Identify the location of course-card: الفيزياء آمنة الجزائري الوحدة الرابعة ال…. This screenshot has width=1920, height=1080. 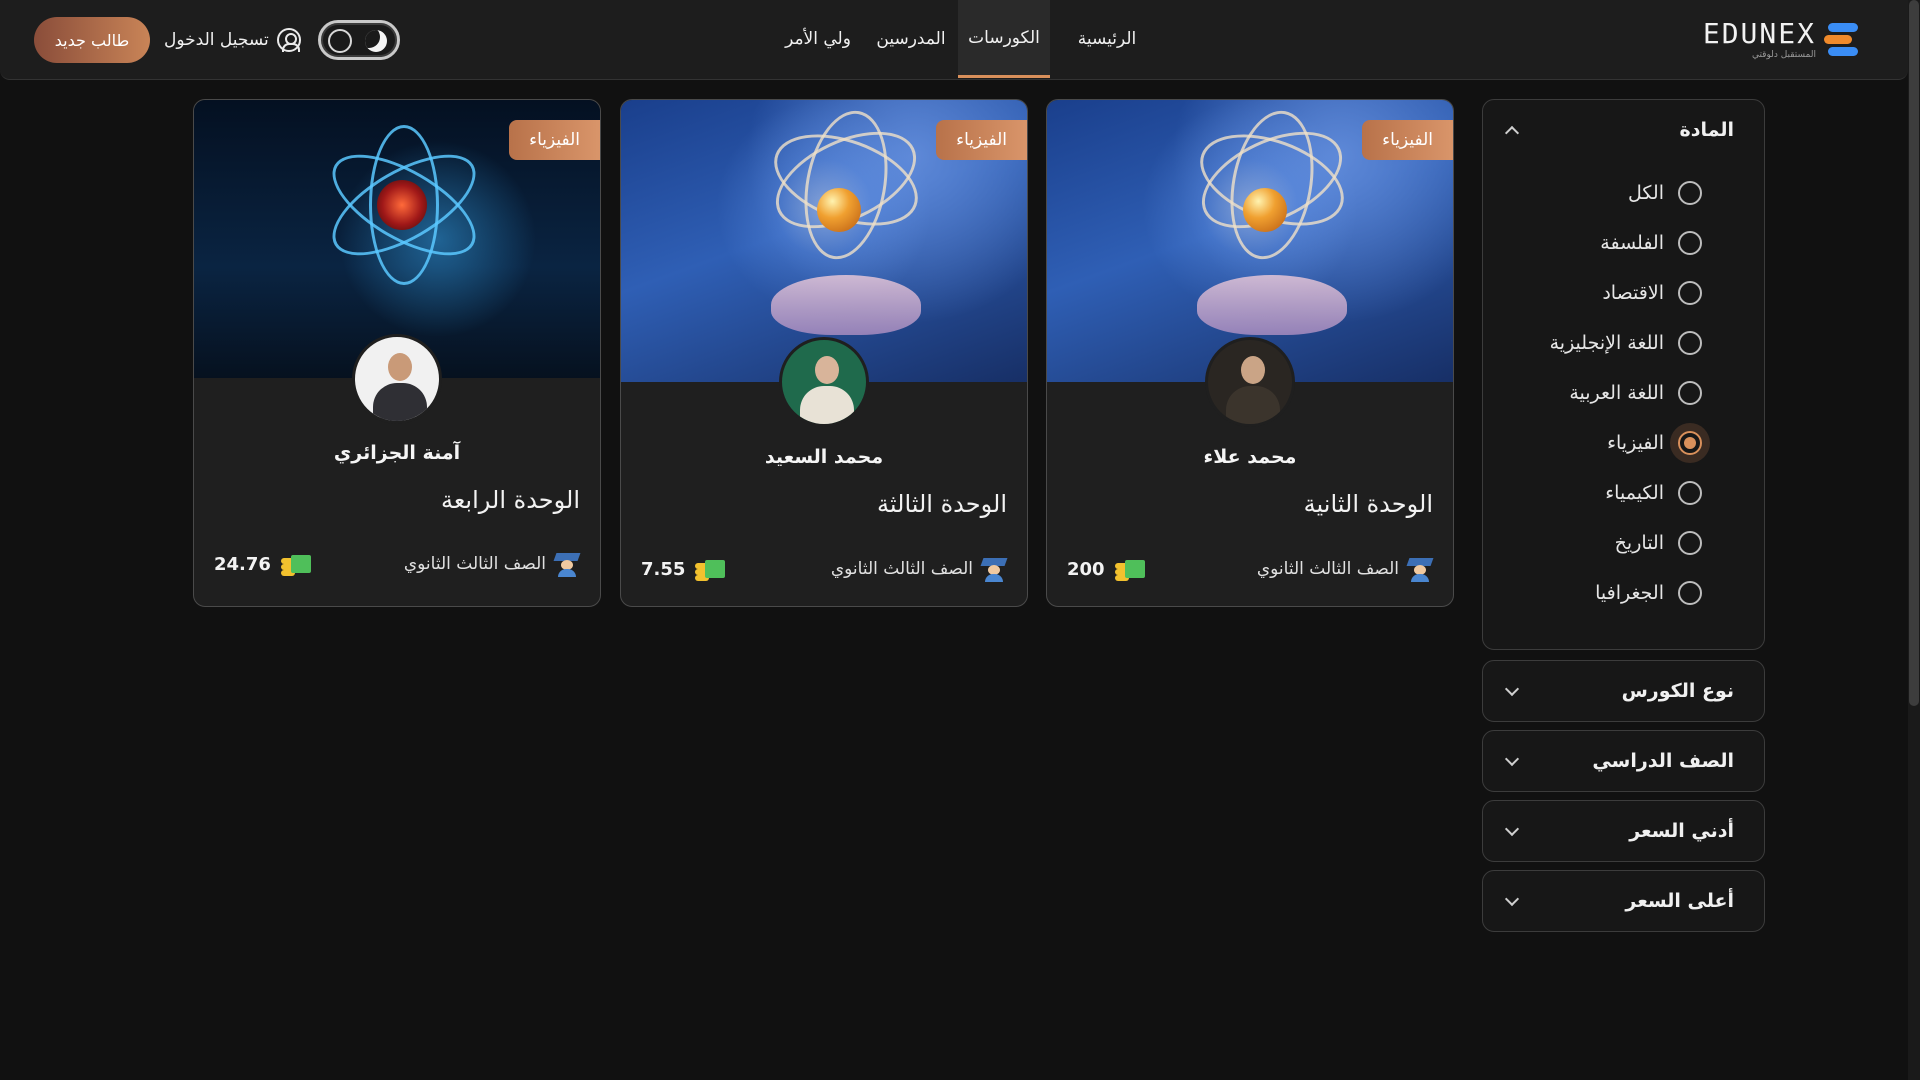
(397, 353).